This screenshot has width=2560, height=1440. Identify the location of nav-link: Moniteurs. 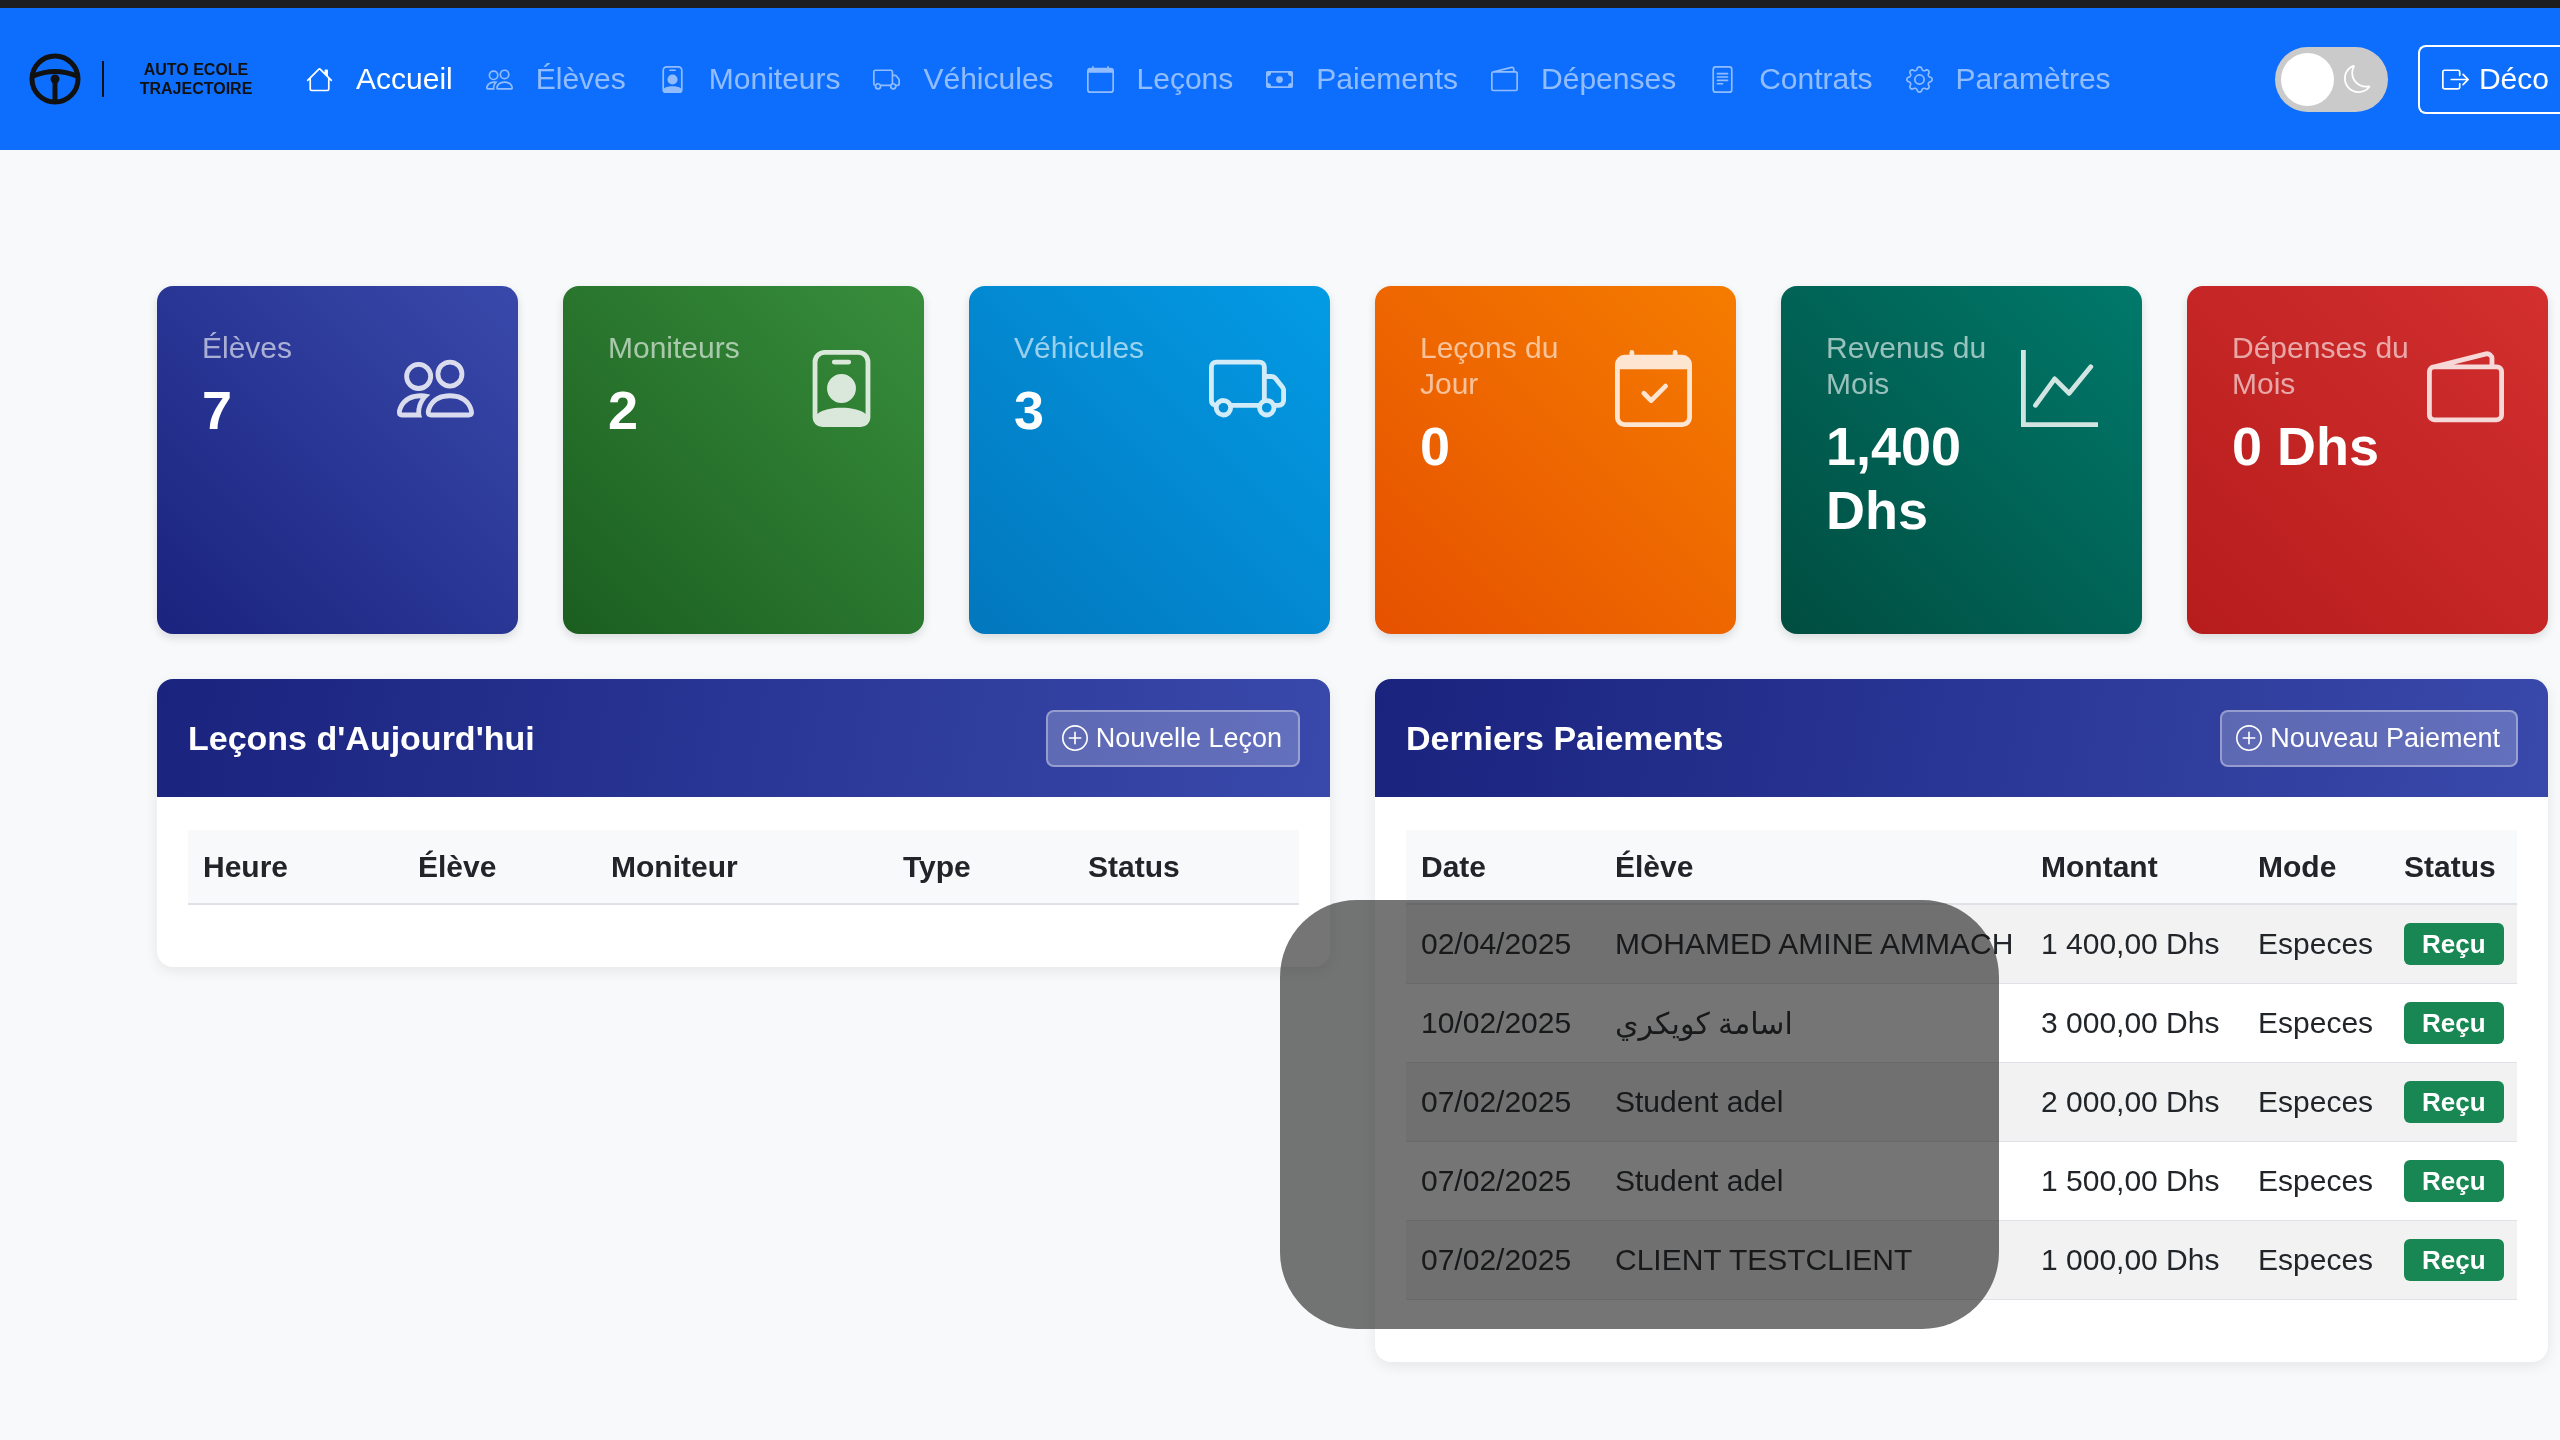
(749, 79).